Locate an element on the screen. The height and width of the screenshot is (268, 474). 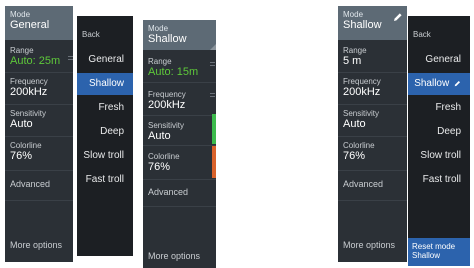
menu-item-shallow-label: Shallow is located at coordinates (432, 83).